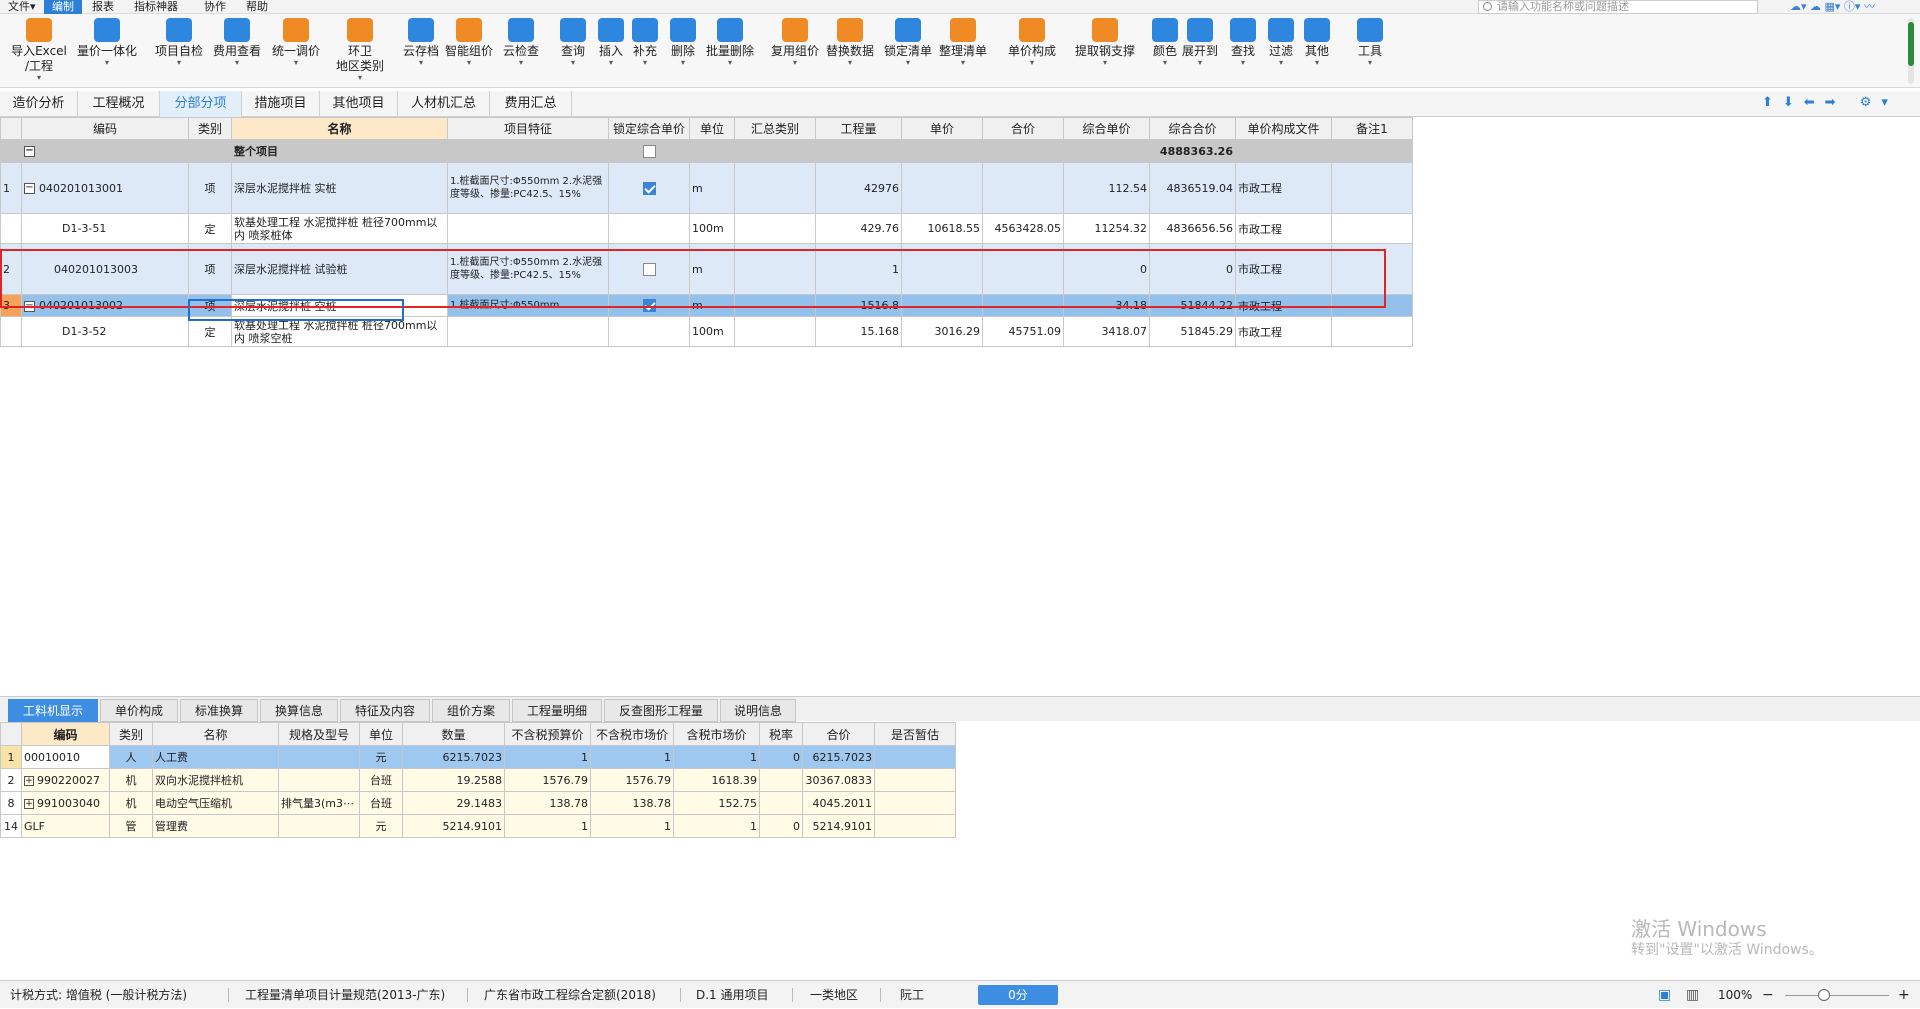 Image resolution: width=1920 pixels, height=1009 pixels. Describe the element at coordinates (632, 734) in the screenshot. I see `col2-market: 不含税市场价` at that location.